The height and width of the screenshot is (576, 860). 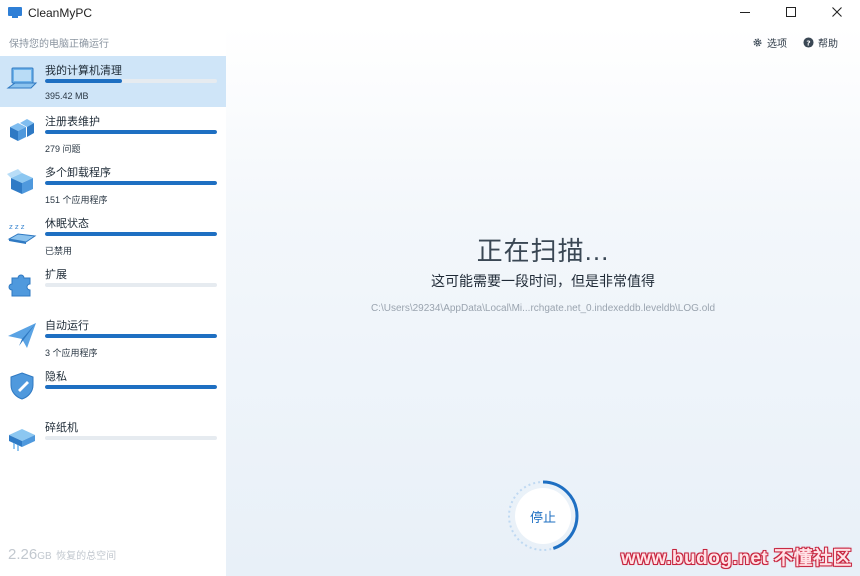 What do you see at coordinates (23, 554) in the screenshot?
I see `total-recovered-amount: 2.26` at bounding box center [23, 554].